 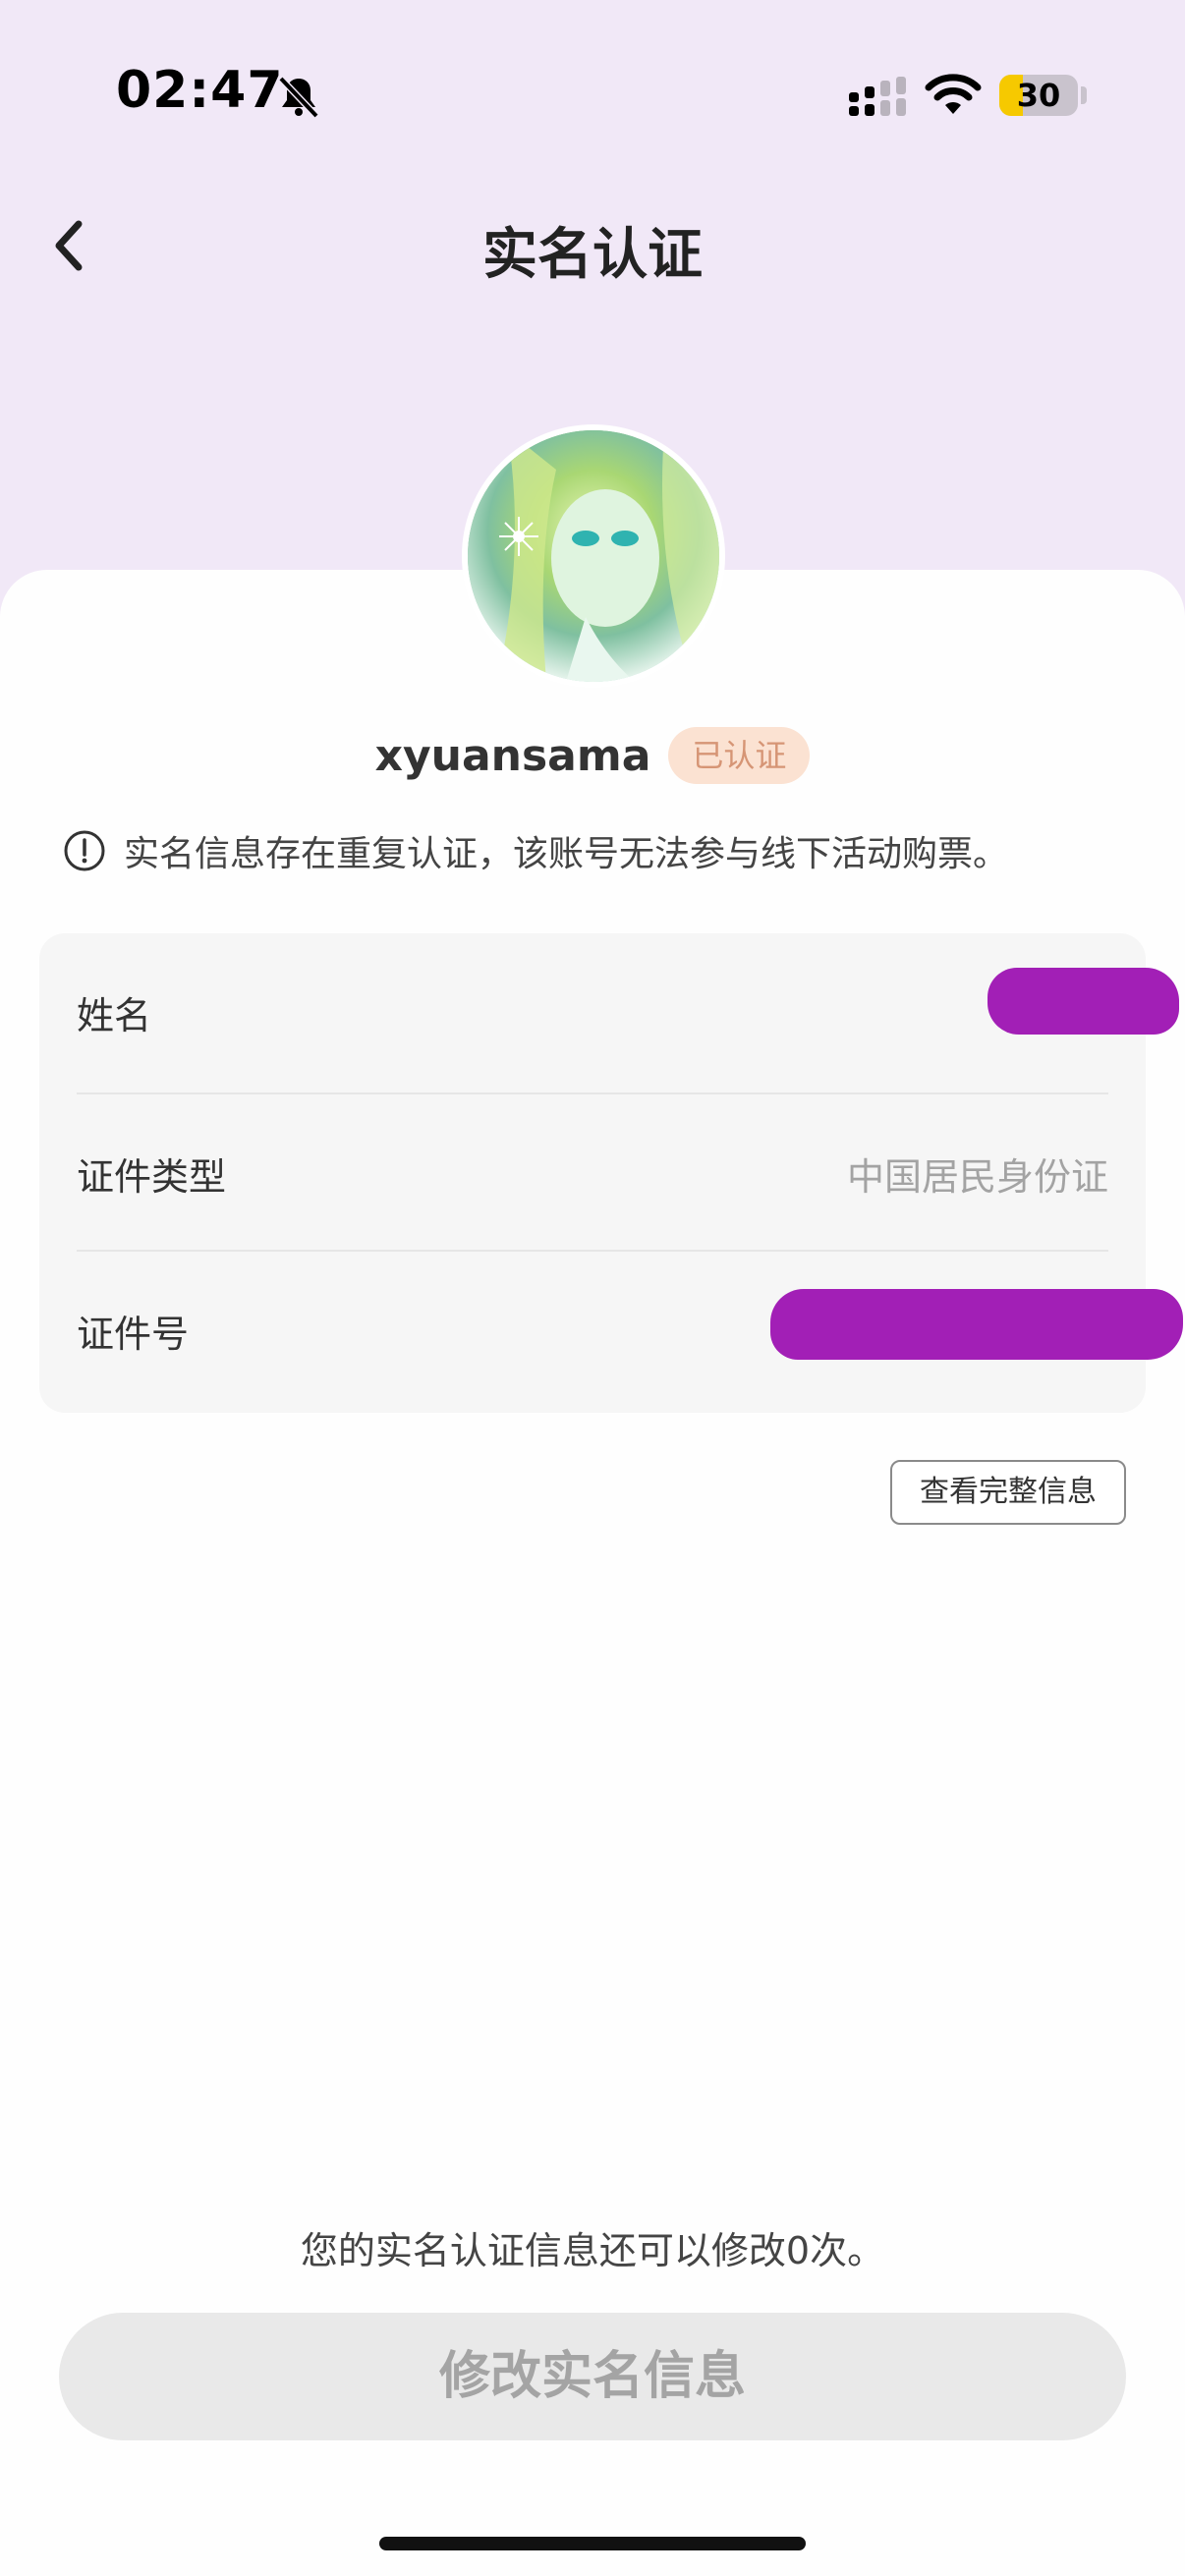 I want to click on bell-slash-icon, so click(x=298, y=97).